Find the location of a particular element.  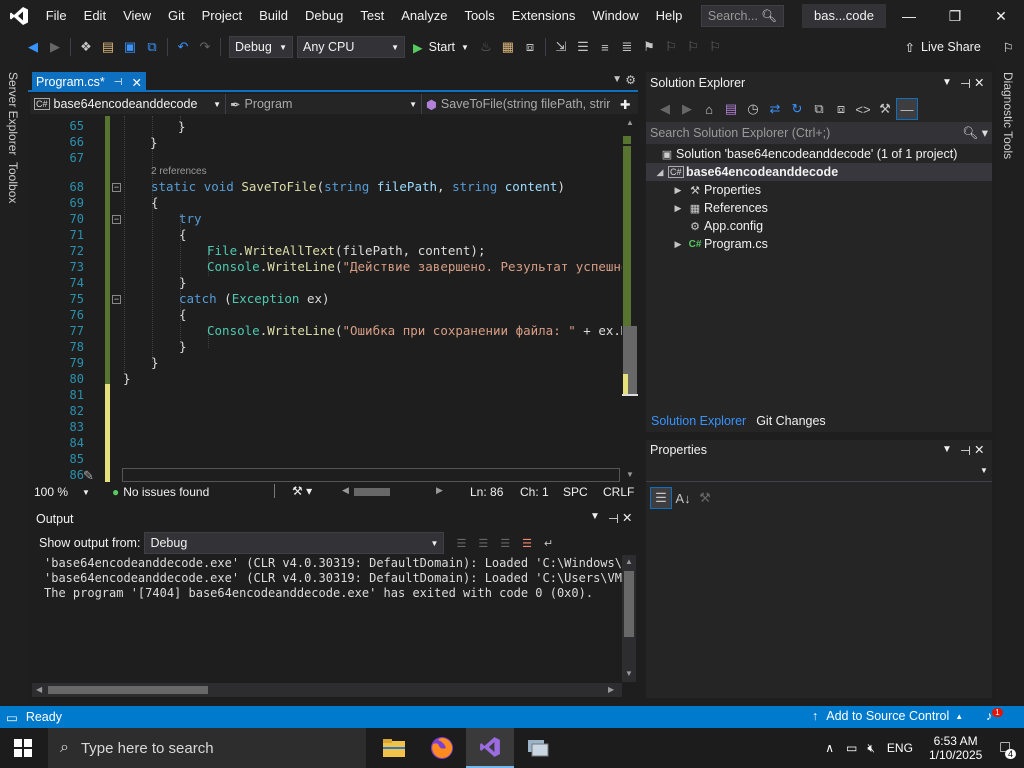

brush-icon: ✎ is located at coordinates (88, 475).